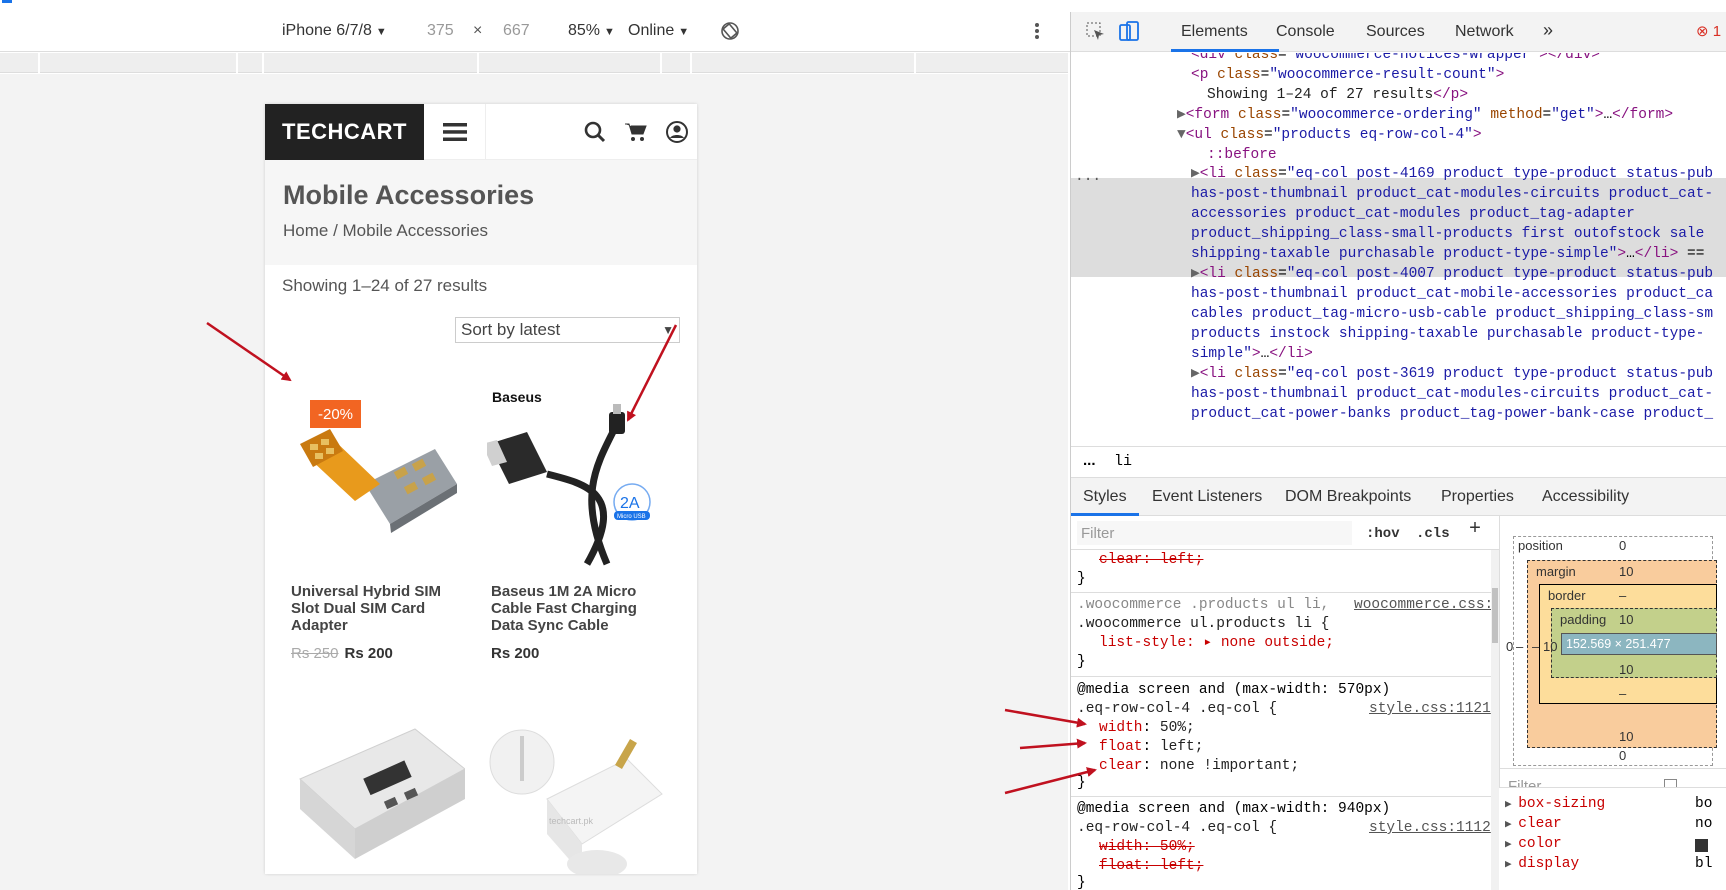 The width and height of the screenshot is (1726, 890). Describe the element at coordinates (1606, 844) in the screenshot. I see `computed-row: ▶ color` at that location.